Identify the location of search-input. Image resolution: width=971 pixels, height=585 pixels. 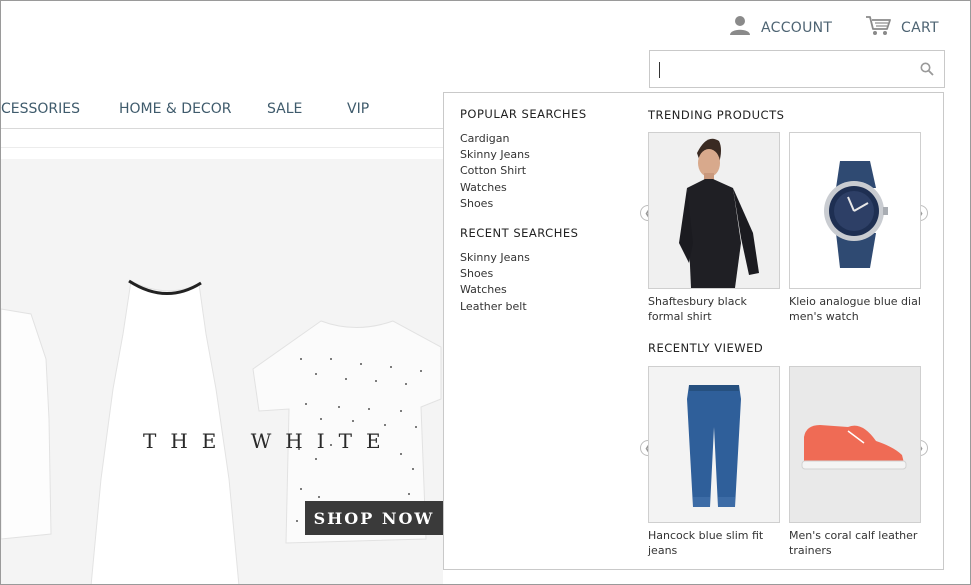
(797, 69).